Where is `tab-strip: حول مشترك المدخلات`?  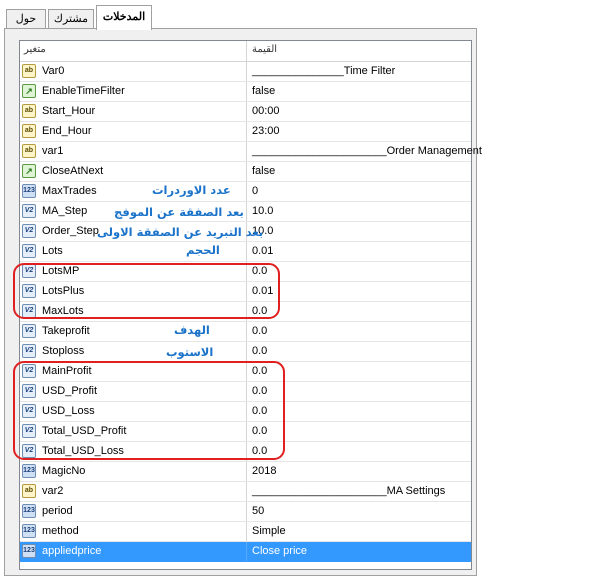 tab-strip: حول مشترك المدخلات is located at coordinates (78, 17).